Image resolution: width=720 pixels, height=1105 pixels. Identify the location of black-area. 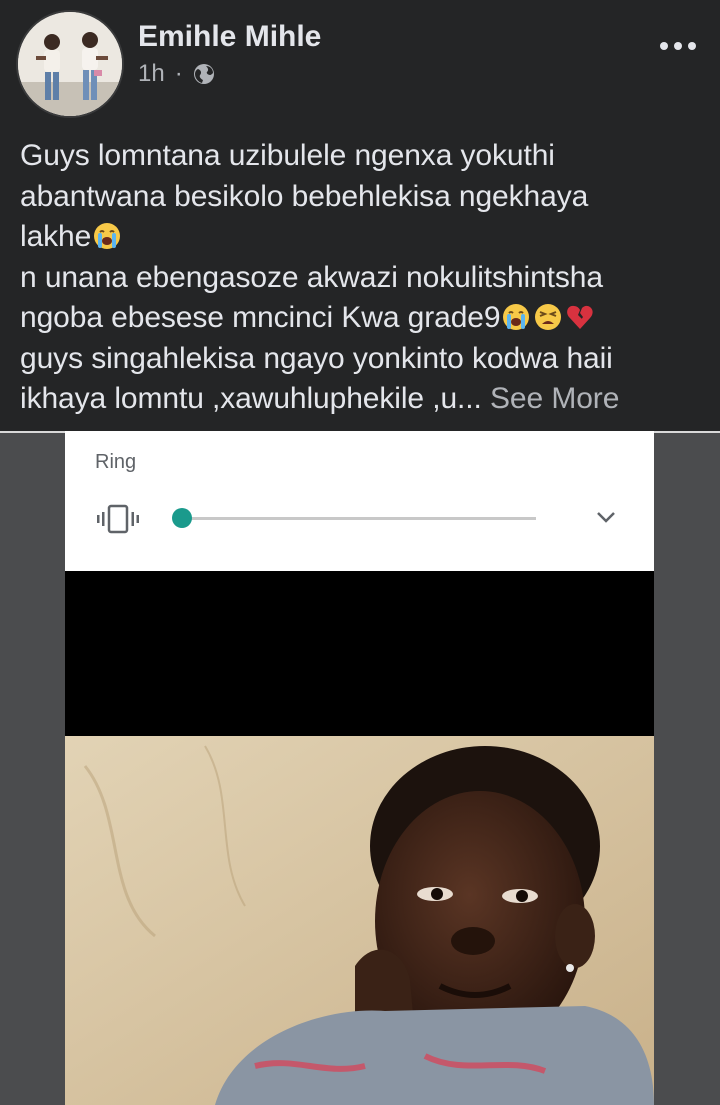
(359, 653).